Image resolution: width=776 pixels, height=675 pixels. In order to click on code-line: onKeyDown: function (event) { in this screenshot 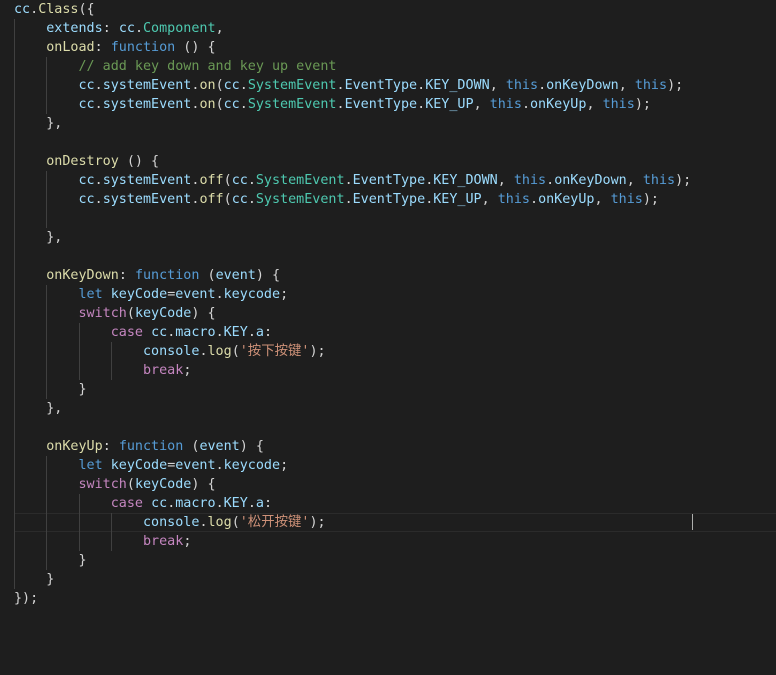, I will do `click(352, 275)`.